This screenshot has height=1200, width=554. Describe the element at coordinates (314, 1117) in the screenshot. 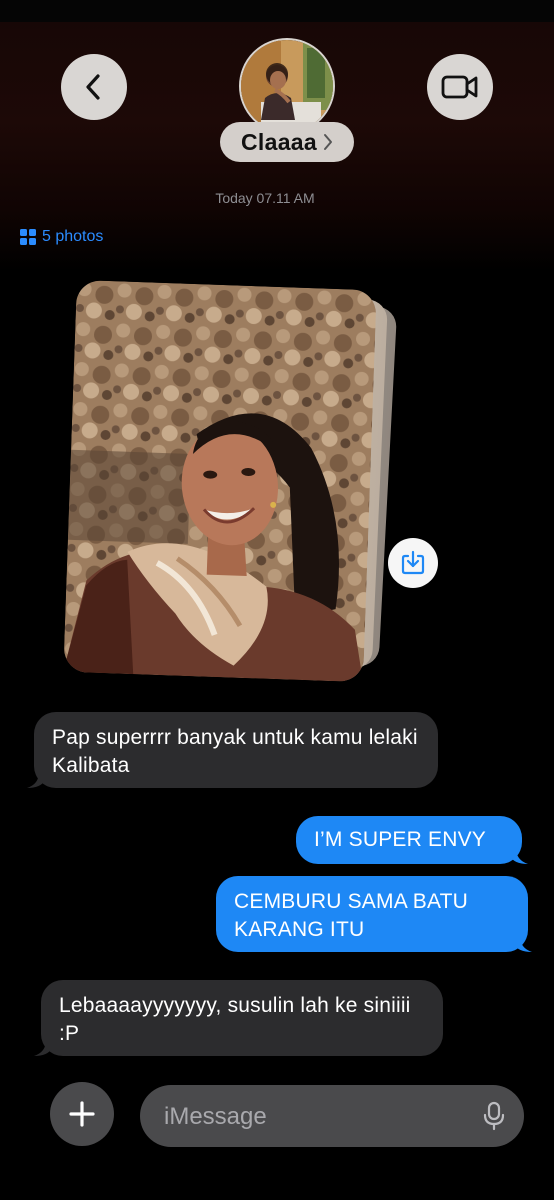

I see `message-input` at that location.